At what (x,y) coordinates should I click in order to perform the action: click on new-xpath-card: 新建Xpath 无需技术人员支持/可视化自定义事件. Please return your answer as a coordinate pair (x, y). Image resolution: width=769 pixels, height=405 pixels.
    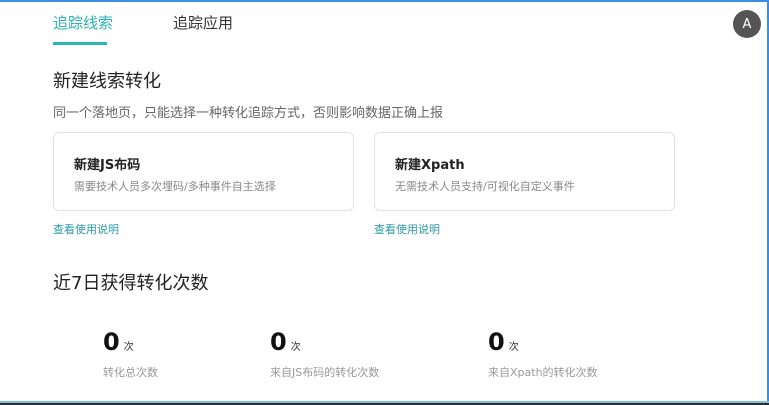
    Looking at the image, I should click on (524, 171).